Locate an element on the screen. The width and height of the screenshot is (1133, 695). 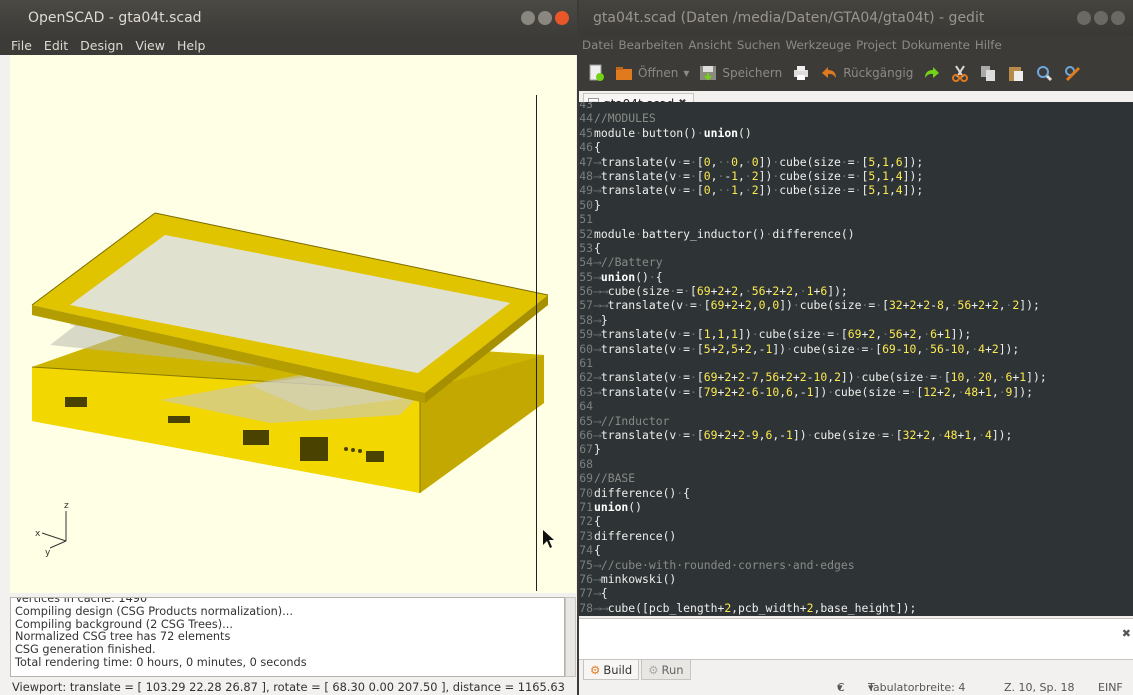
menu-hilfe: Hilfe is located at coordinates (988, 45).